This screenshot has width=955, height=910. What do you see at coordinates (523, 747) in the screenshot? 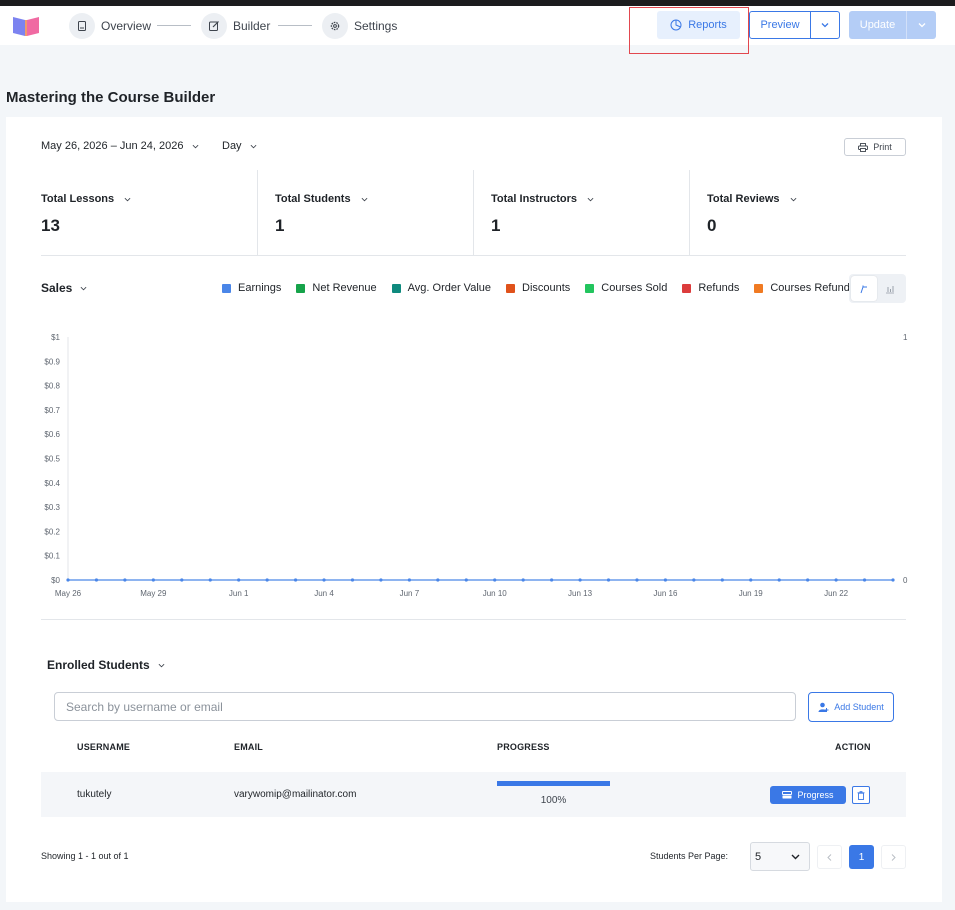
I see `column-header-progress: PROGRESS` at bounding box center [523, 747].